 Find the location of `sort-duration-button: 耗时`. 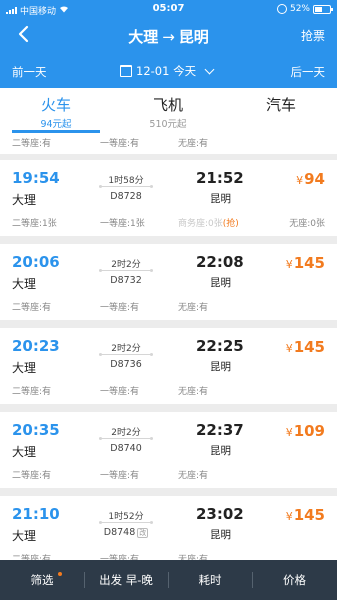

sort-duration-button: 耗时 is located at coordinates (210, 580).